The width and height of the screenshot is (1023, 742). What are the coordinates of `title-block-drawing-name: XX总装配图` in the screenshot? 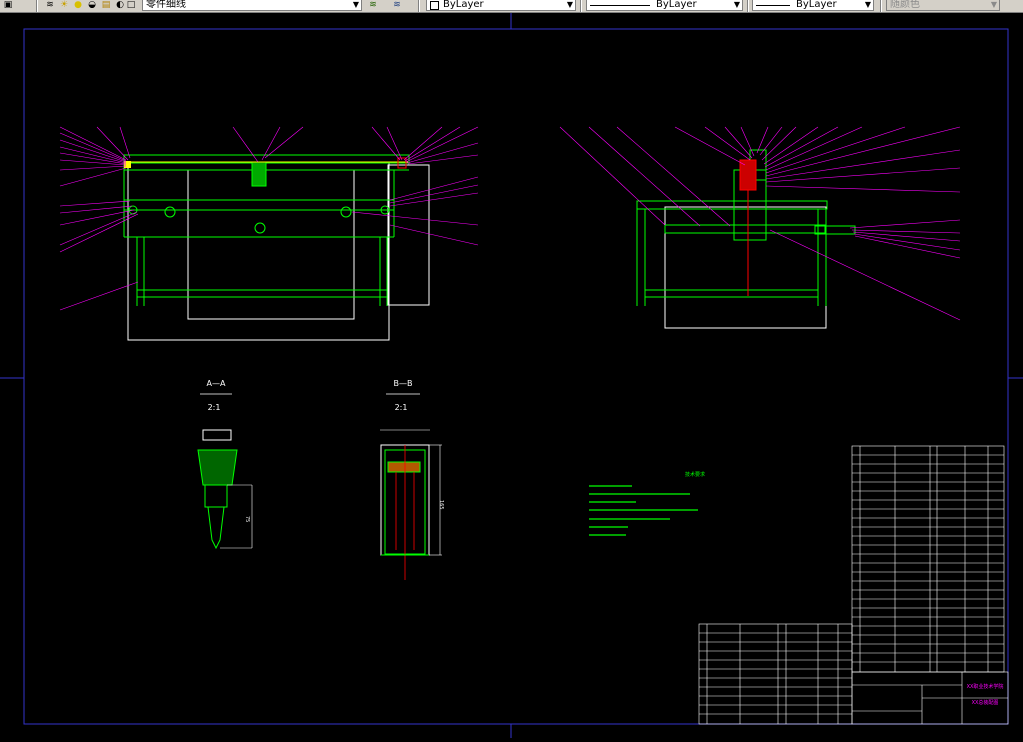 It's located at (985, 702).